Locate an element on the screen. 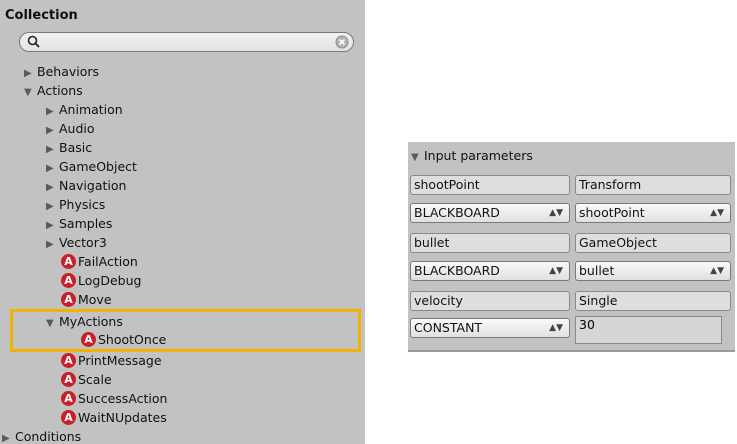 The height and width of the screenshot is (444, 737). tree-item-navigation: ▶ Navigation is located at coordinates (86, 185).